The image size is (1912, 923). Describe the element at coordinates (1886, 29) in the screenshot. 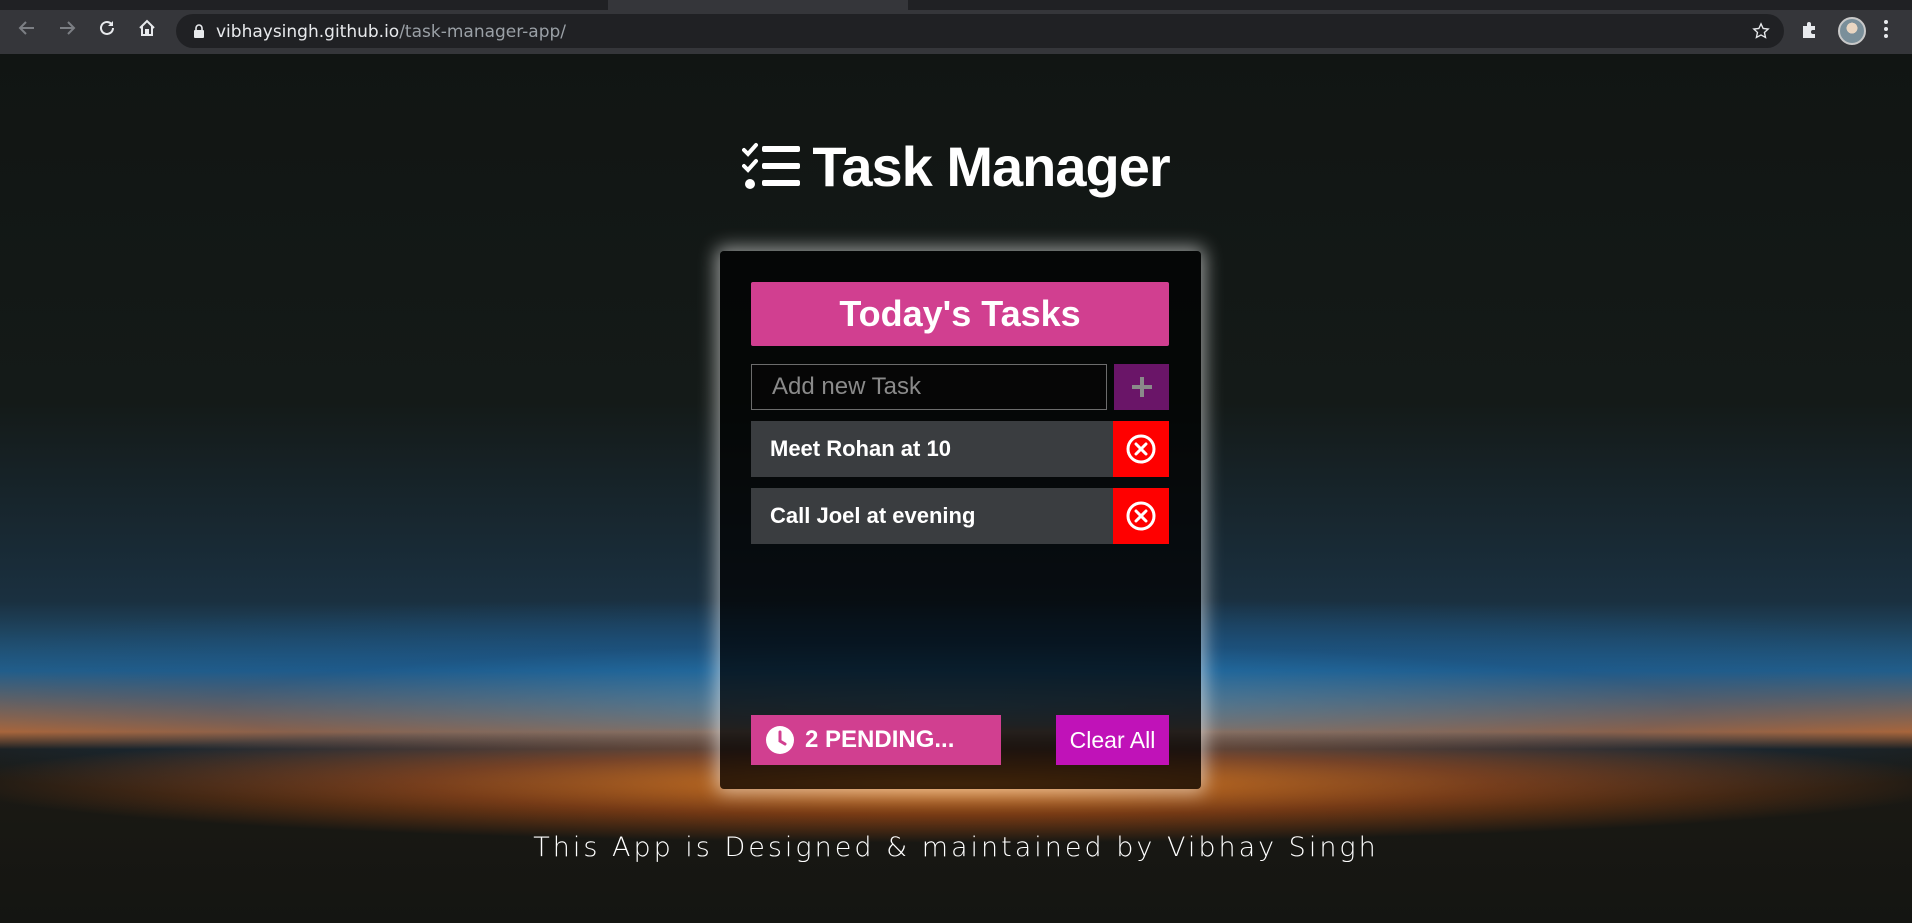

I see `menu-dots-icon` at that location.